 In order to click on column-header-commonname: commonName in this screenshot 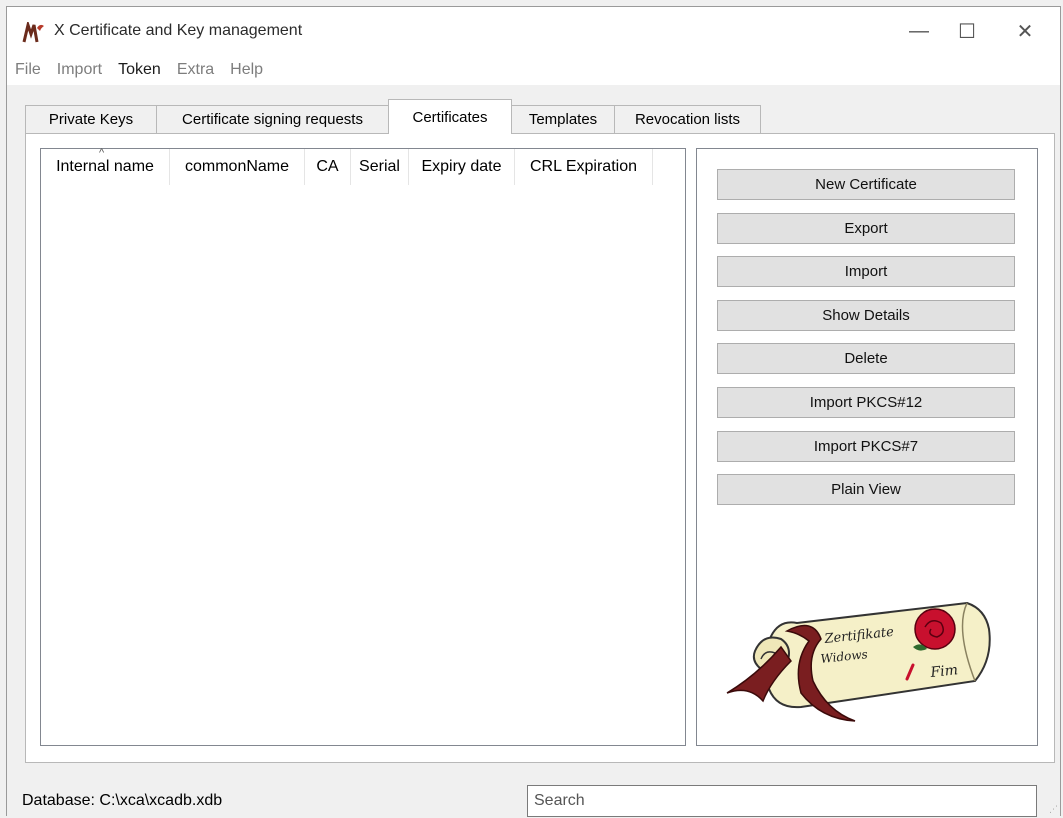, I will do `click(237, 167)`.